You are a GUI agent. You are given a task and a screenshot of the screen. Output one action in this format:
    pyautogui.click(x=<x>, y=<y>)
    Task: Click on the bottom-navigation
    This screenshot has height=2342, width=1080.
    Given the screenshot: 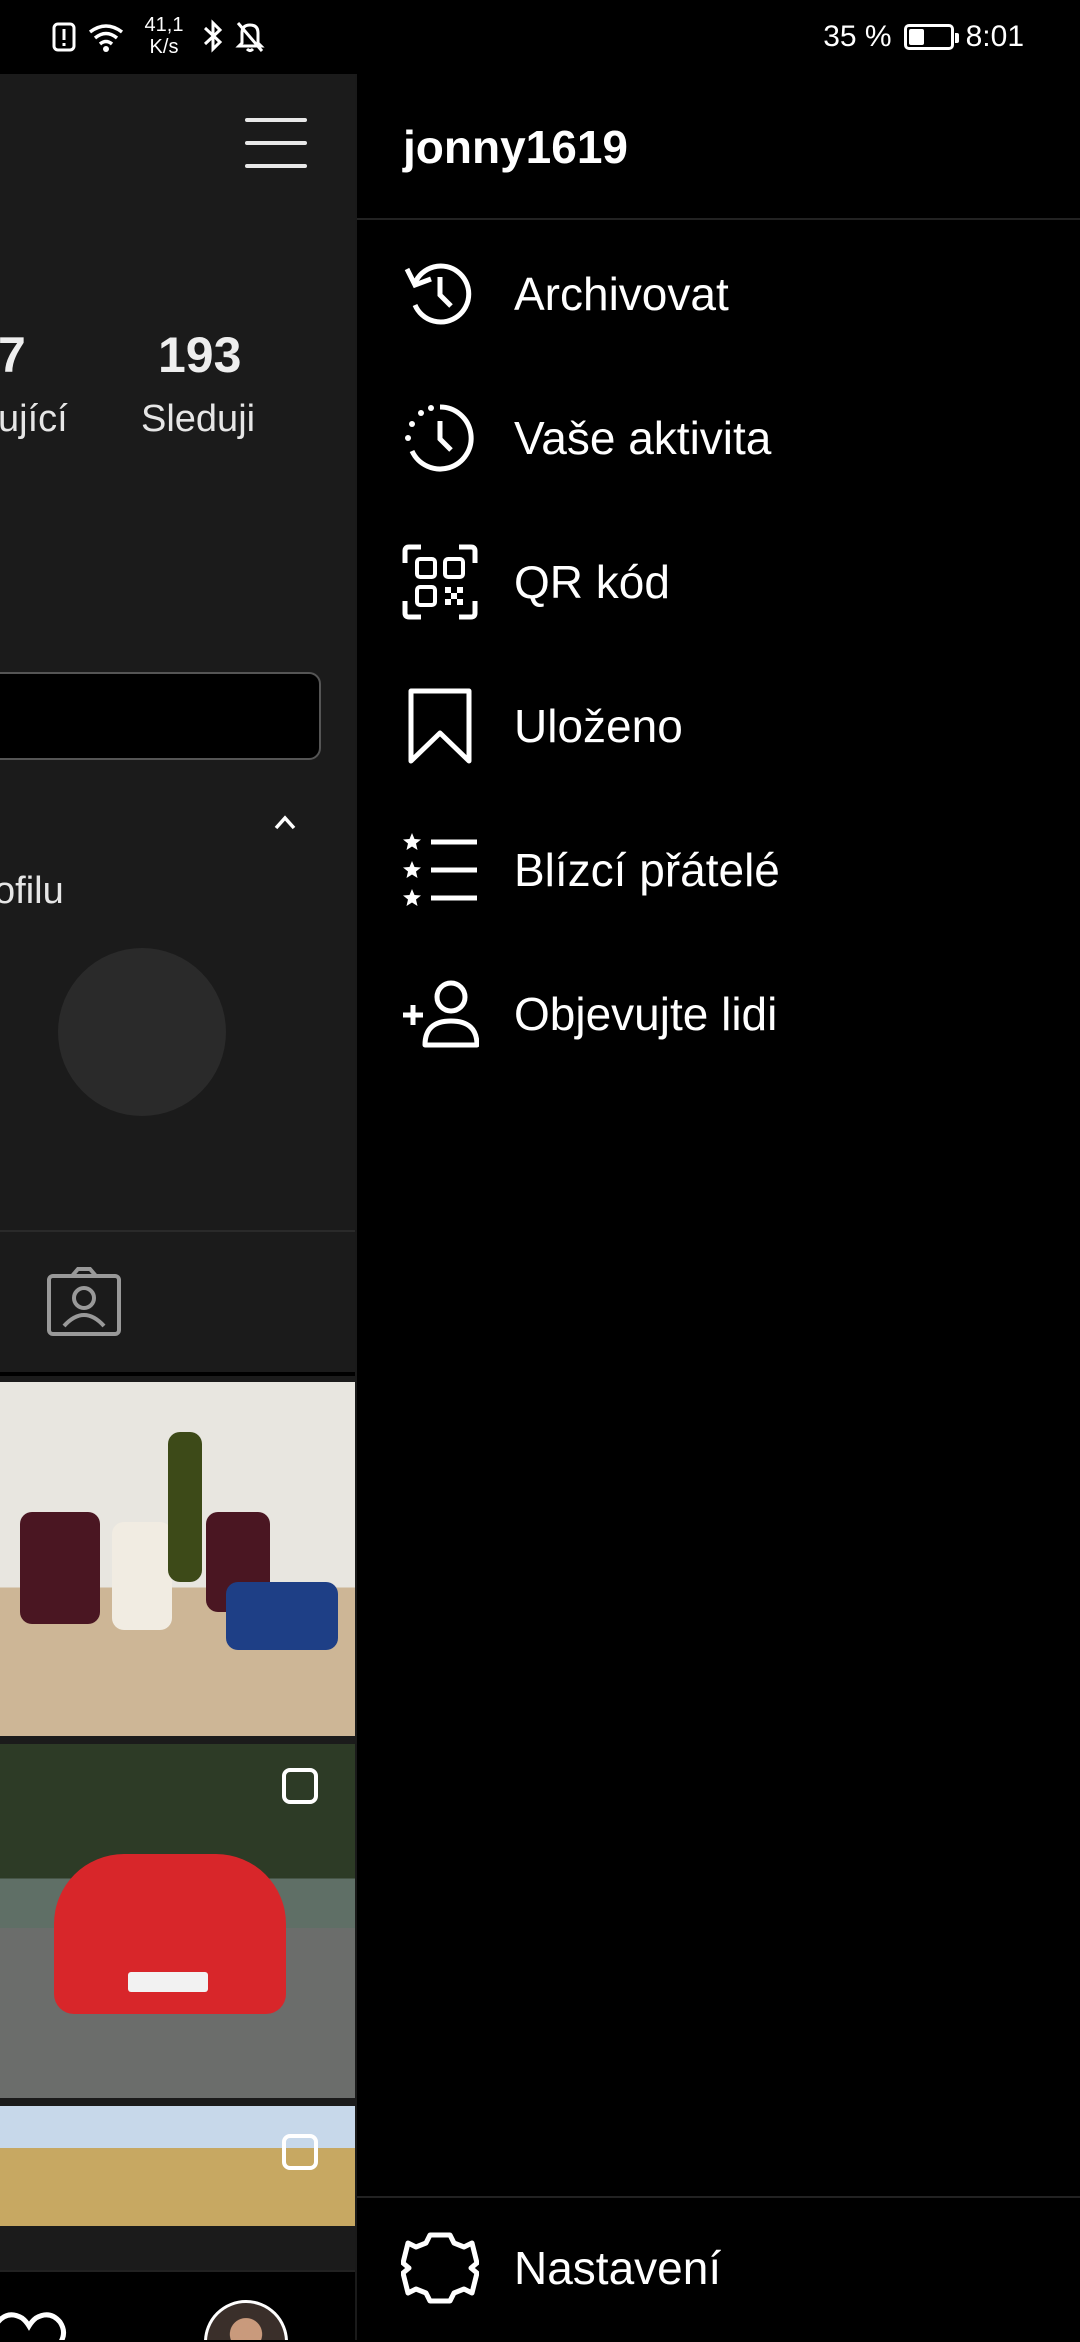 What is the action you would take?
    pyautogui.click(x=177, y=2305)
    